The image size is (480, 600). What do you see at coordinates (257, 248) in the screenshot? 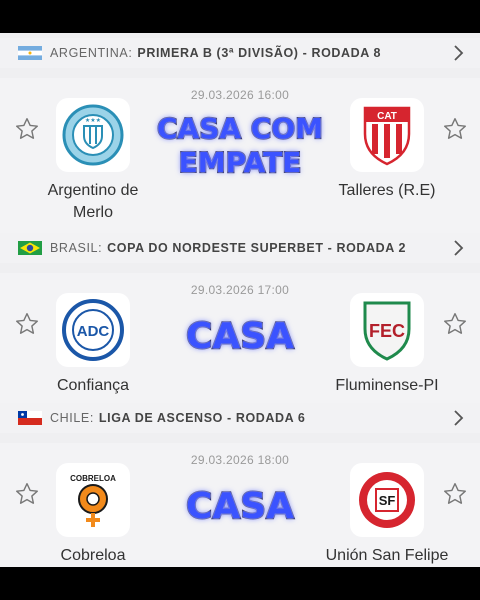
I see `league-competition: COPA DO NORDESTE SUPERBET - RODADA 2` at bounding box center [257, 248].